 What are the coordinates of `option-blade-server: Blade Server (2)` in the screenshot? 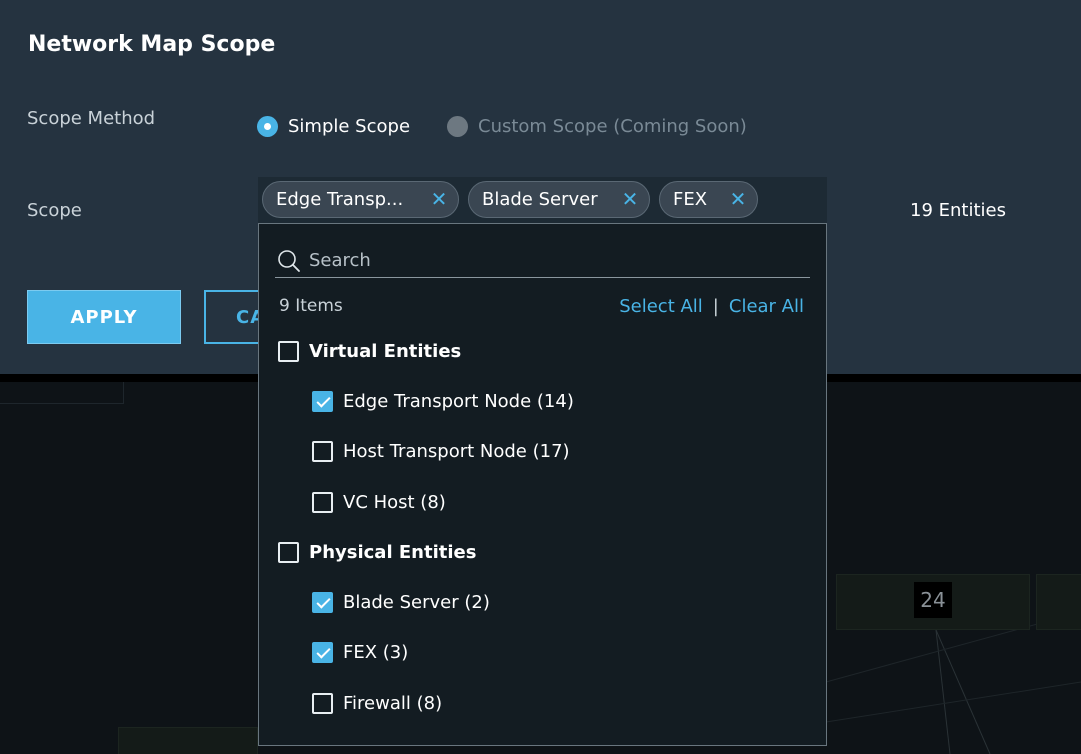 It's located at (401, 602).